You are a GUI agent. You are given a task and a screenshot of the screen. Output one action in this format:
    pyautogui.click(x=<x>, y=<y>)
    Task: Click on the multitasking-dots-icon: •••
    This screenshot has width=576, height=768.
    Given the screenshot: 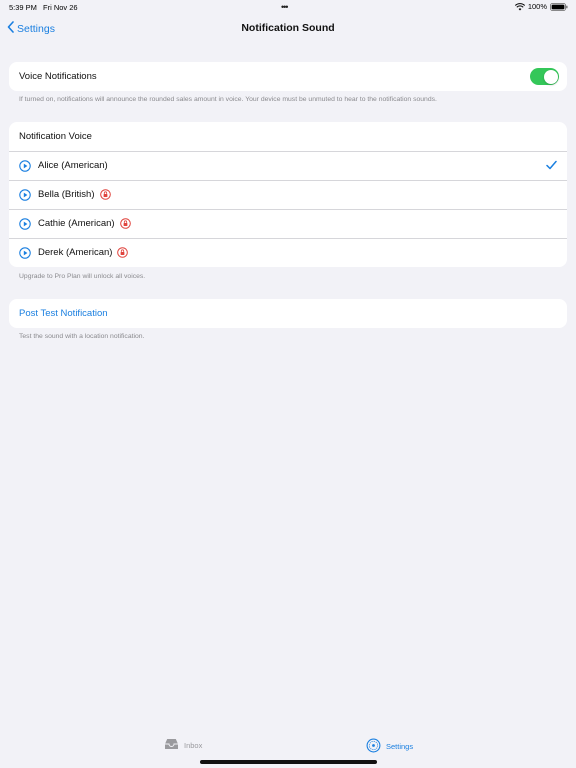 What is the action you would take?
    pyautogui.click(x=285, y=7)
    